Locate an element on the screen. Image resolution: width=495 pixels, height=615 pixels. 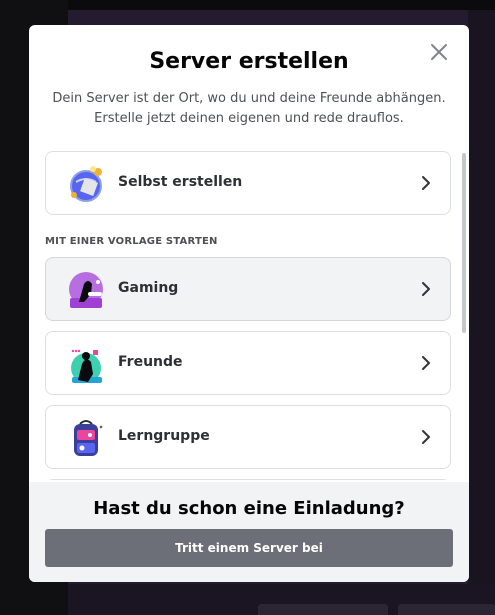
modal-title: Server erstellen is located at coordinates (249, 61).